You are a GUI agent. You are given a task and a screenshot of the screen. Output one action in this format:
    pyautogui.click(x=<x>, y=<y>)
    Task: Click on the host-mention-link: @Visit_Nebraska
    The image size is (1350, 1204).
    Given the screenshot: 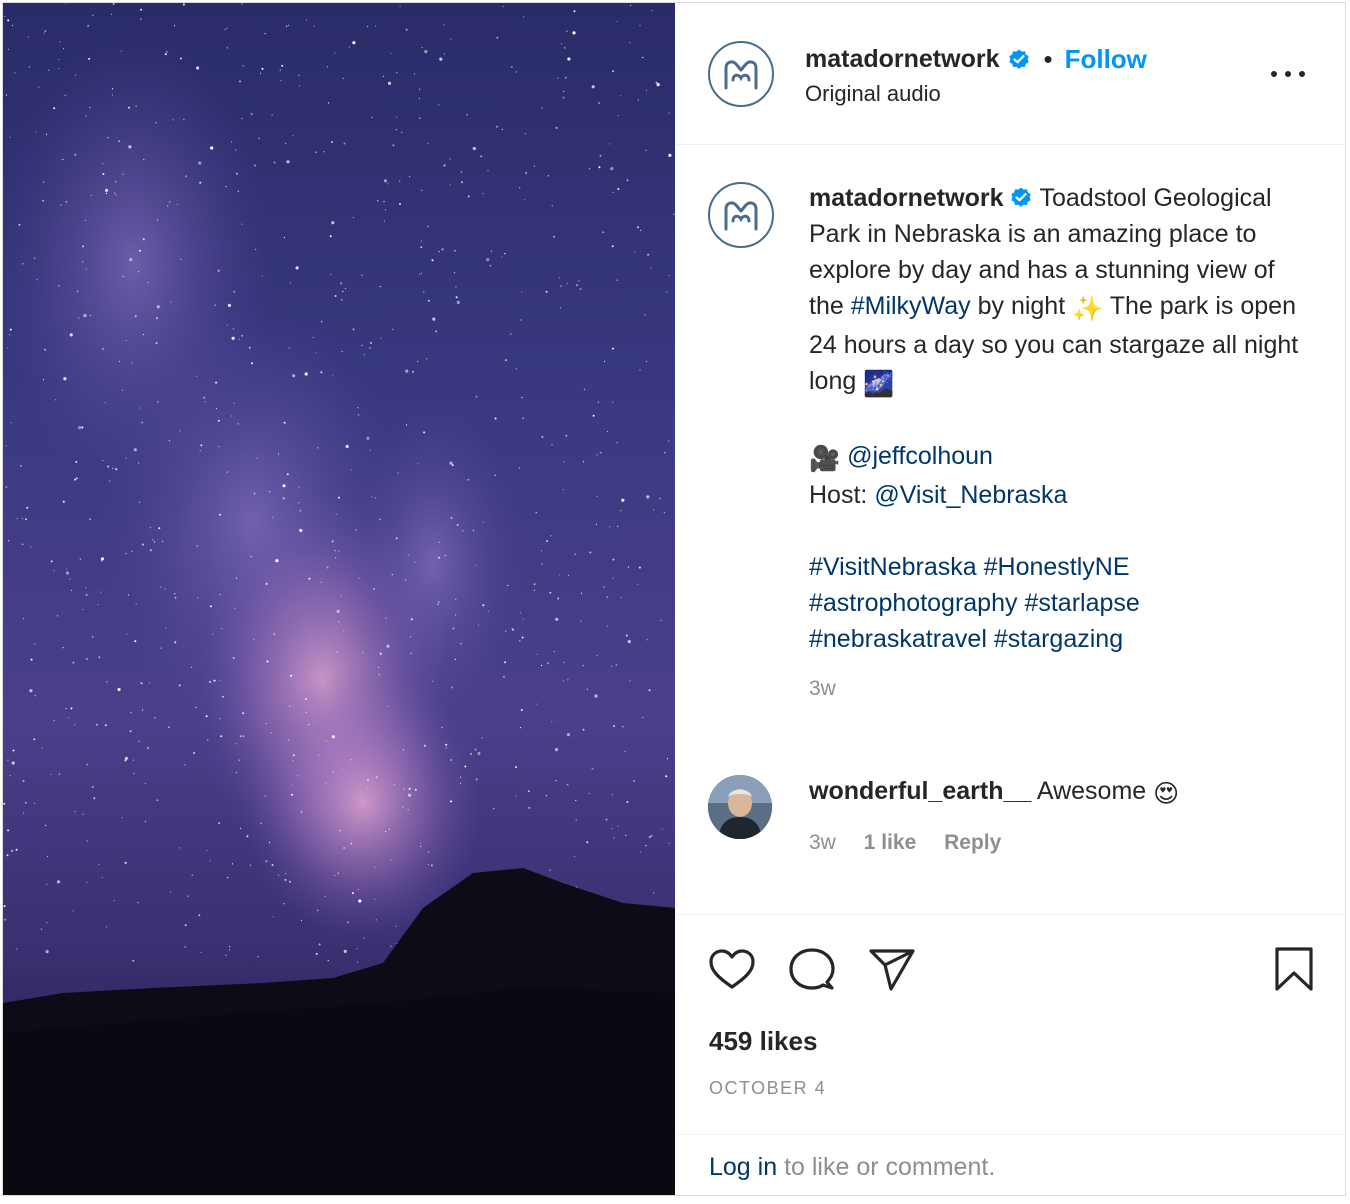 What is the action you would take?
    pyautogui.click(x=970, y=495)
    